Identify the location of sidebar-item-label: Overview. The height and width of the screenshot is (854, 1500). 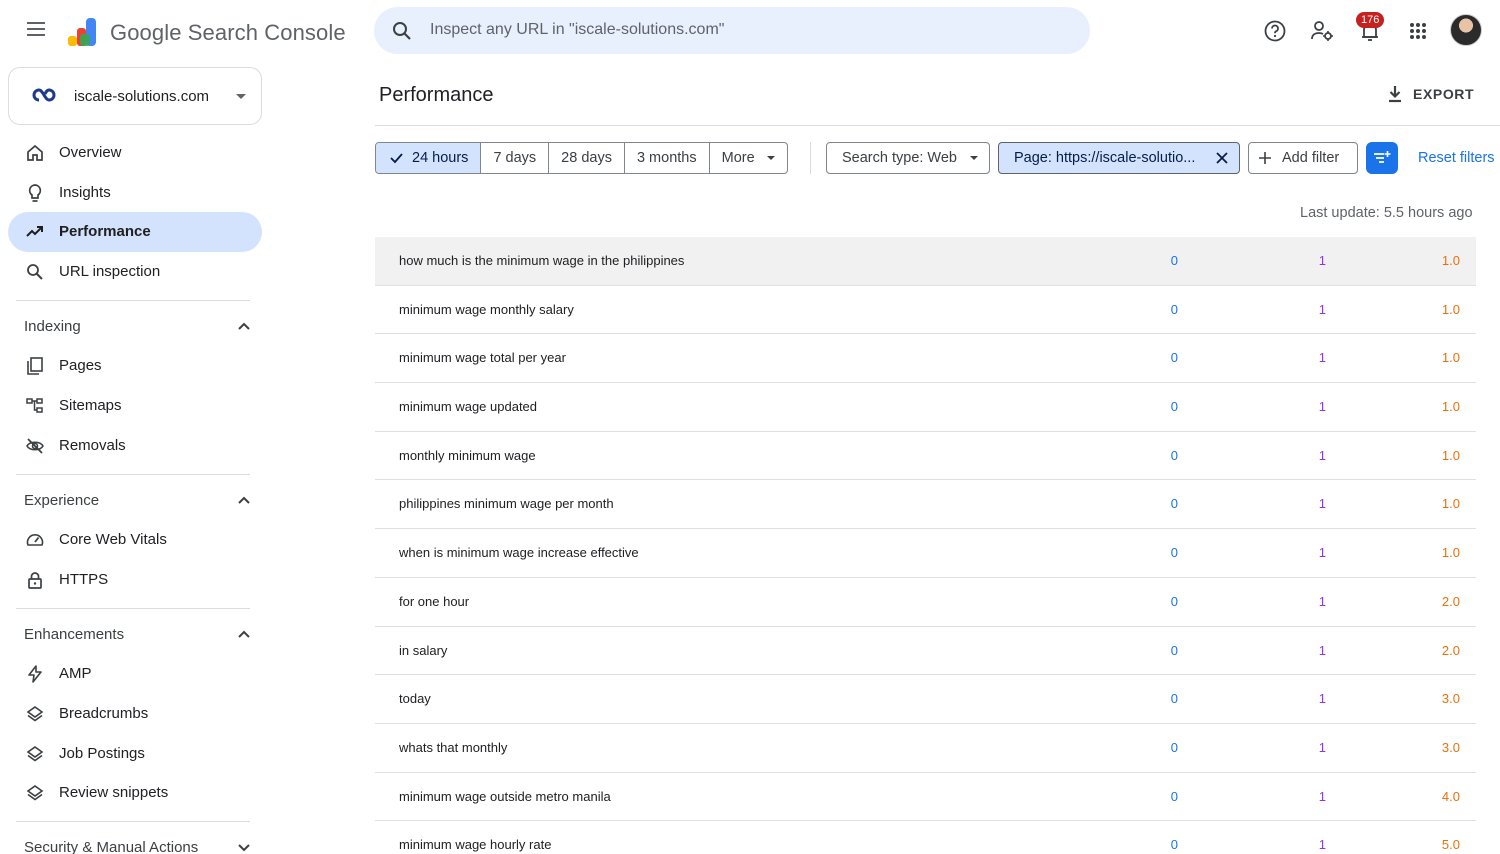
(90, 152).